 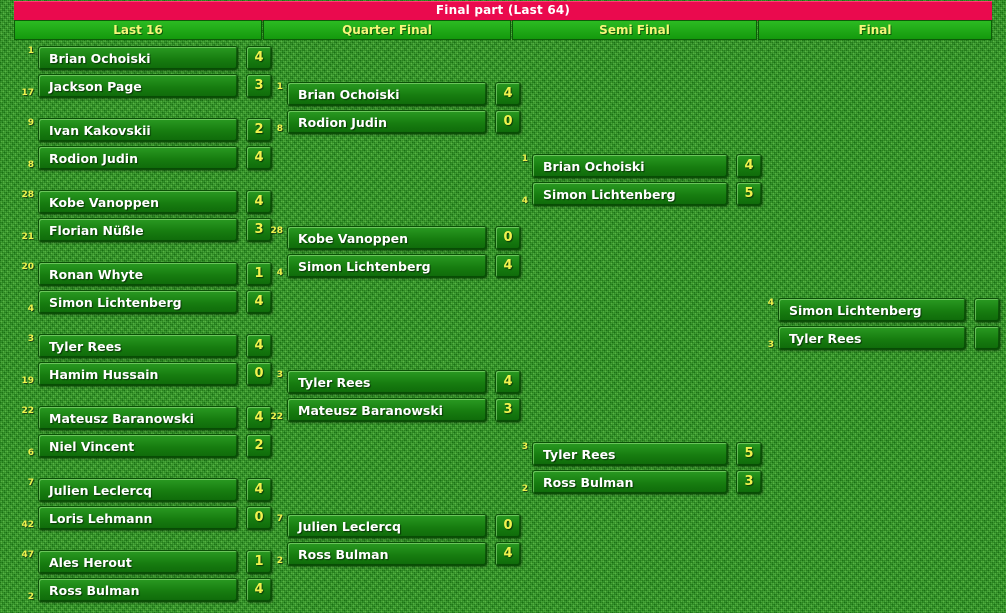 What do you see at coordinates (259, 446) in the screenshot?
I see `score-box: 2` at bounding box center [259, 446].